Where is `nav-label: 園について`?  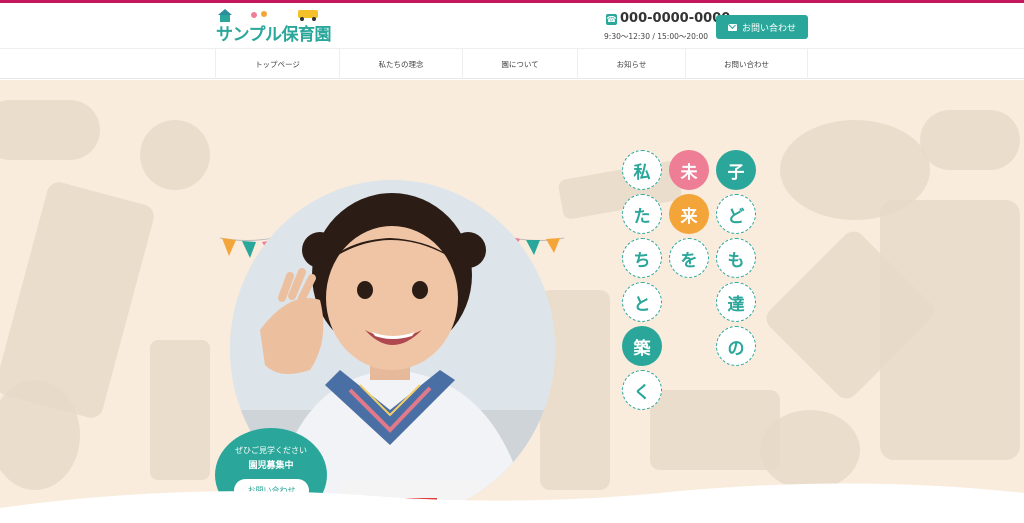 nav-label: 園について is located at coordinates (520, 64).